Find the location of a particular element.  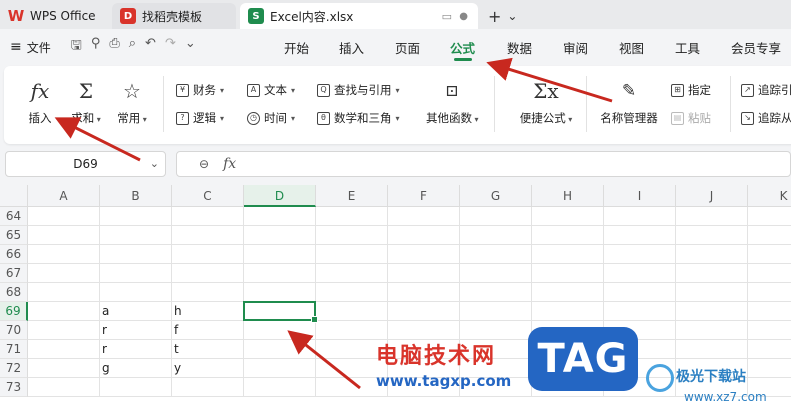

cell-f69 is located at coordinates (424, 311).